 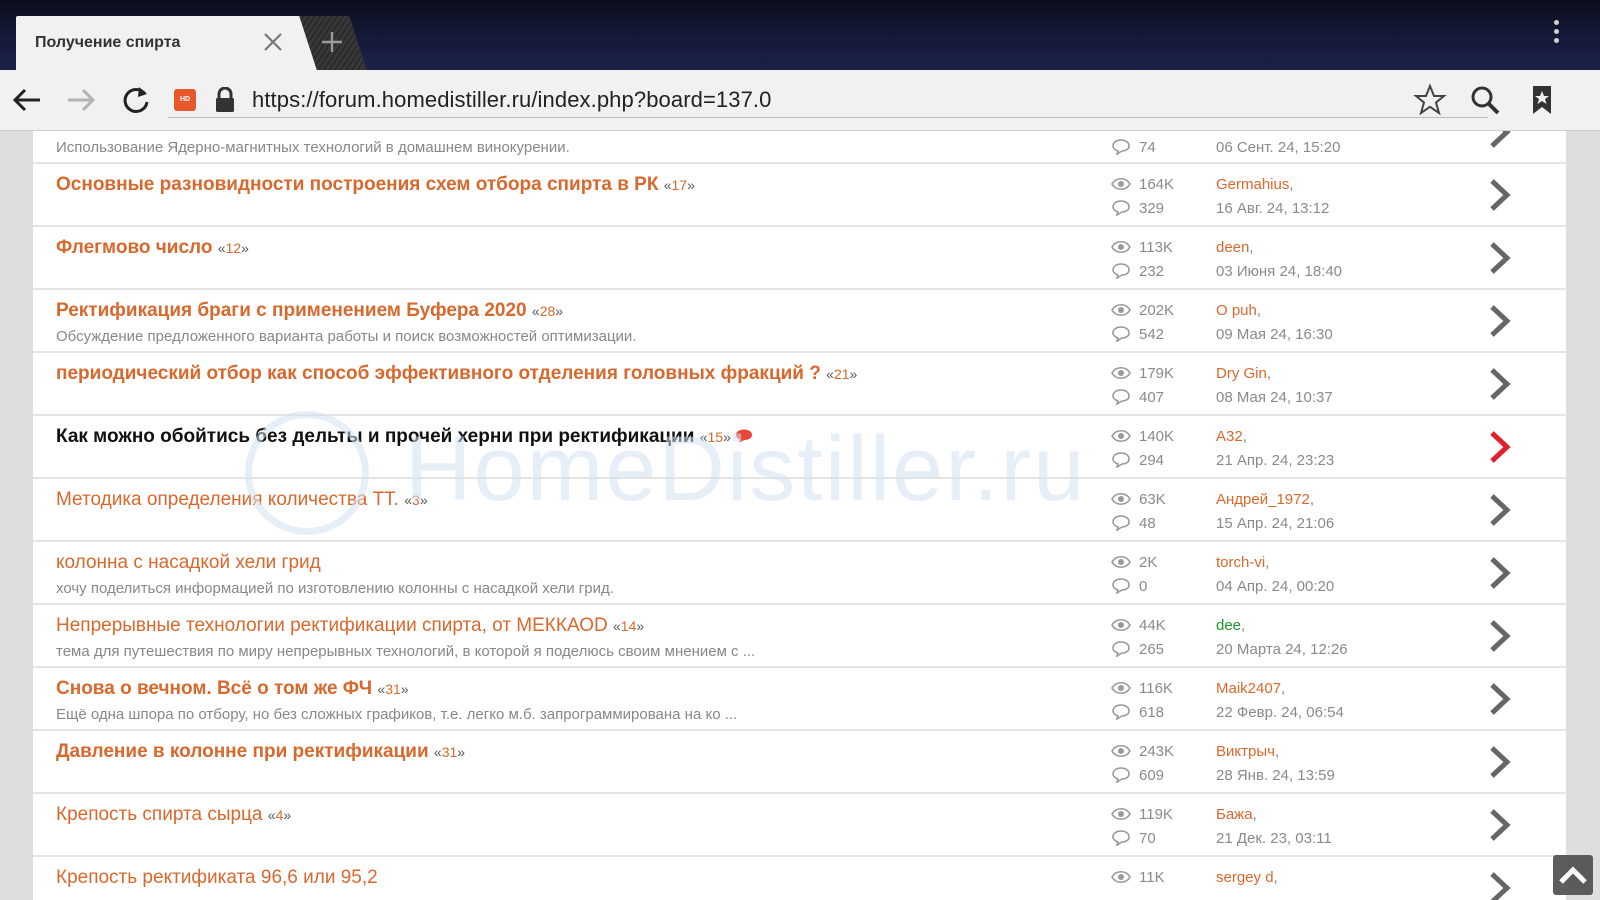 I want to click on last-page-link: 28, so click(x=548, y=311).